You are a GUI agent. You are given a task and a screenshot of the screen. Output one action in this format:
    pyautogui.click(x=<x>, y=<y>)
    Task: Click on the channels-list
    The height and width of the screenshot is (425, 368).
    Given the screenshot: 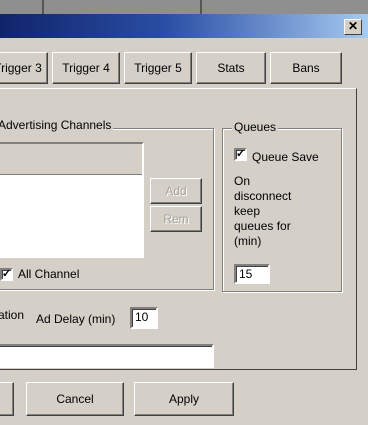 What is the action you would take?
    pyautogui.click(x=72, y=200)
    